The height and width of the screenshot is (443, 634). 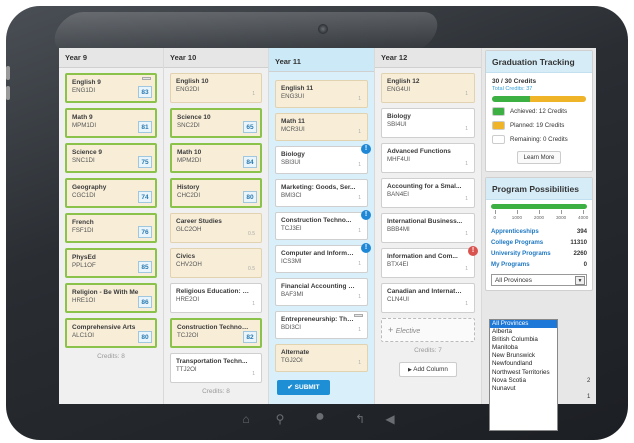 I want to click on program-row: Apprenticeships 394, so click(x=539, y=231).